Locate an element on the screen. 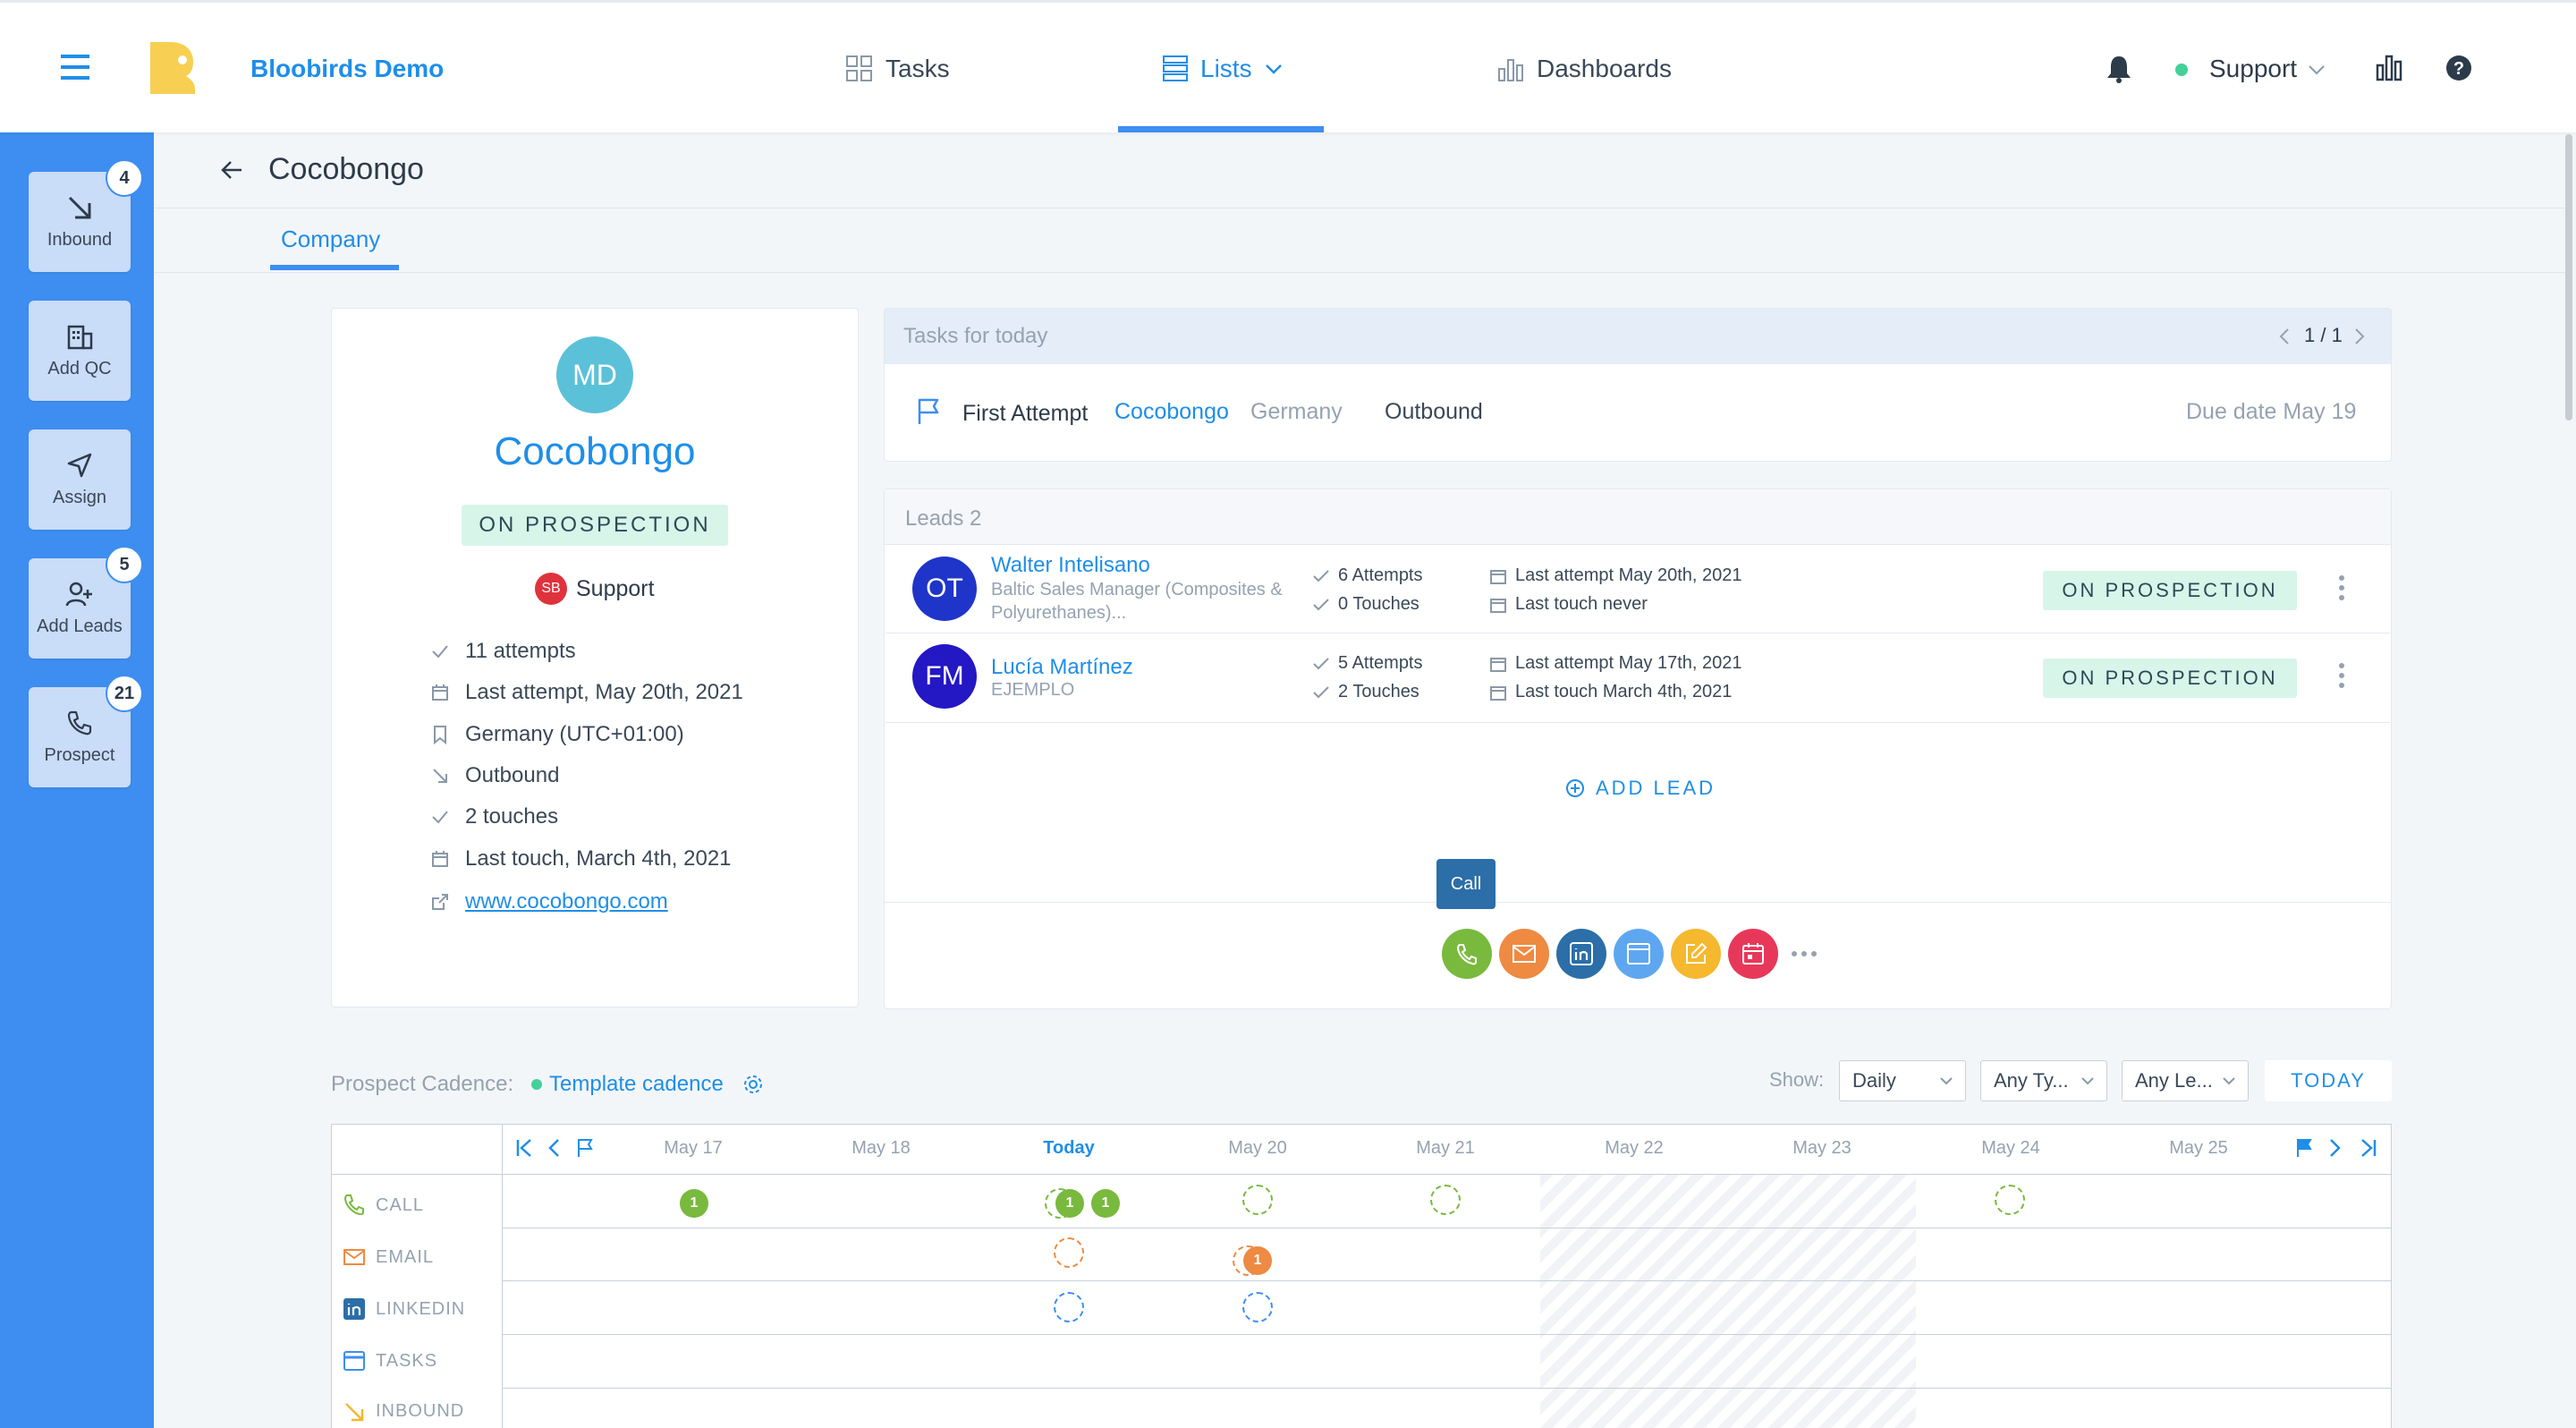 The image size is (2576, 1428). lead-last-attempt-text: Last attempt May 20th, 2021 is located at coordinates (1628, 575).